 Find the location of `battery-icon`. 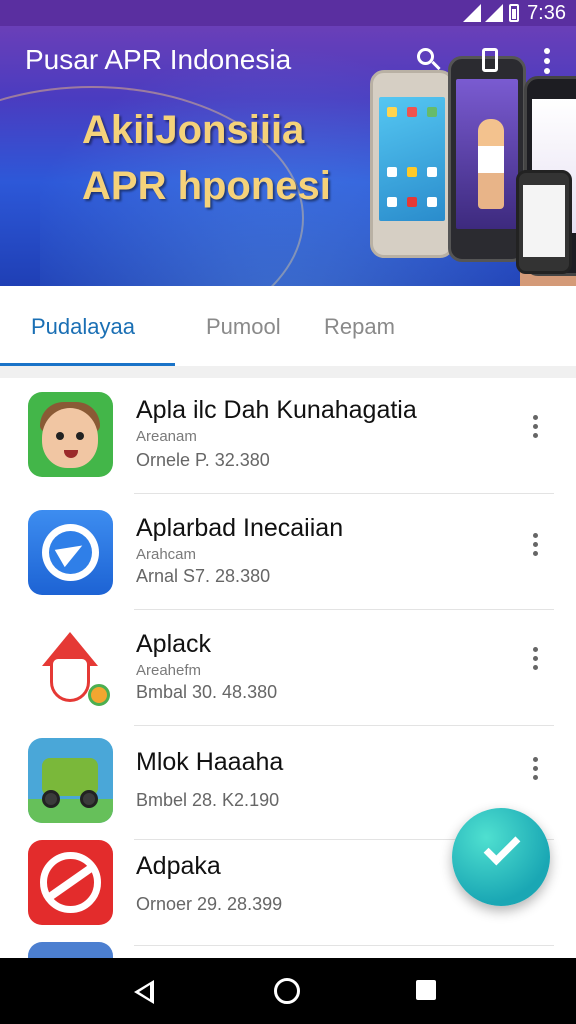

battery-icon is located at coordinates (514, 13).